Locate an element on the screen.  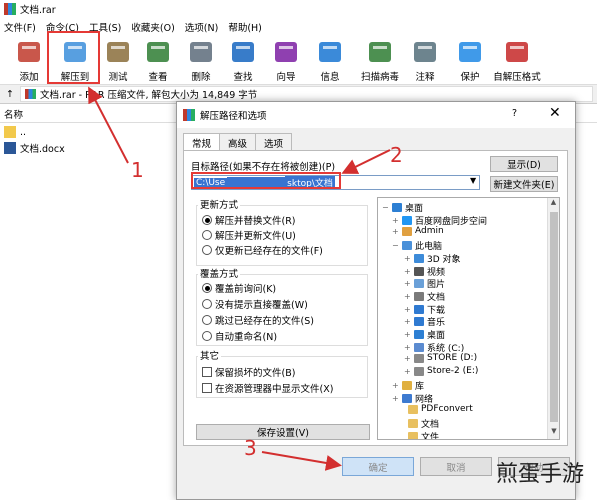
tree-scrollbar: ▲ ▼ is located at coordinates (553, 318).